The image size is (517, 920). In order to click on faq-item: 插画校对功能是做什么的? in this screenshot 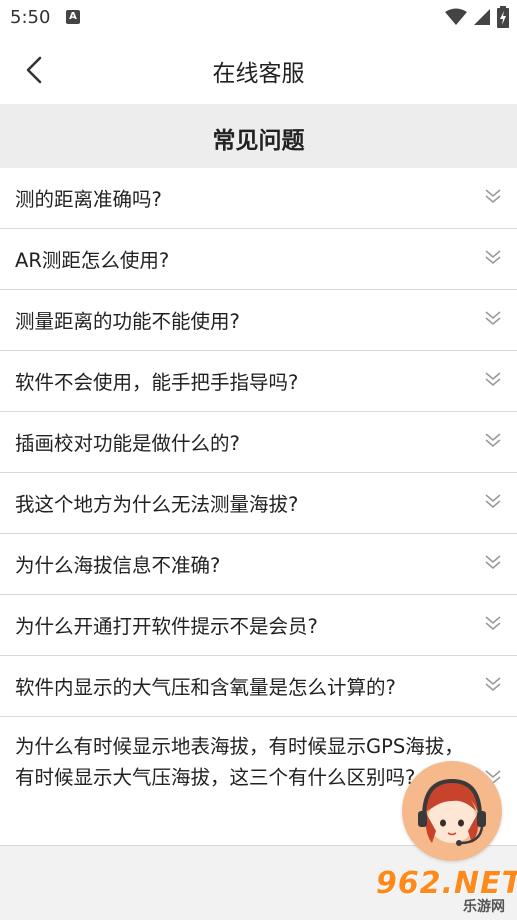, I will do `click(258, 442)`.